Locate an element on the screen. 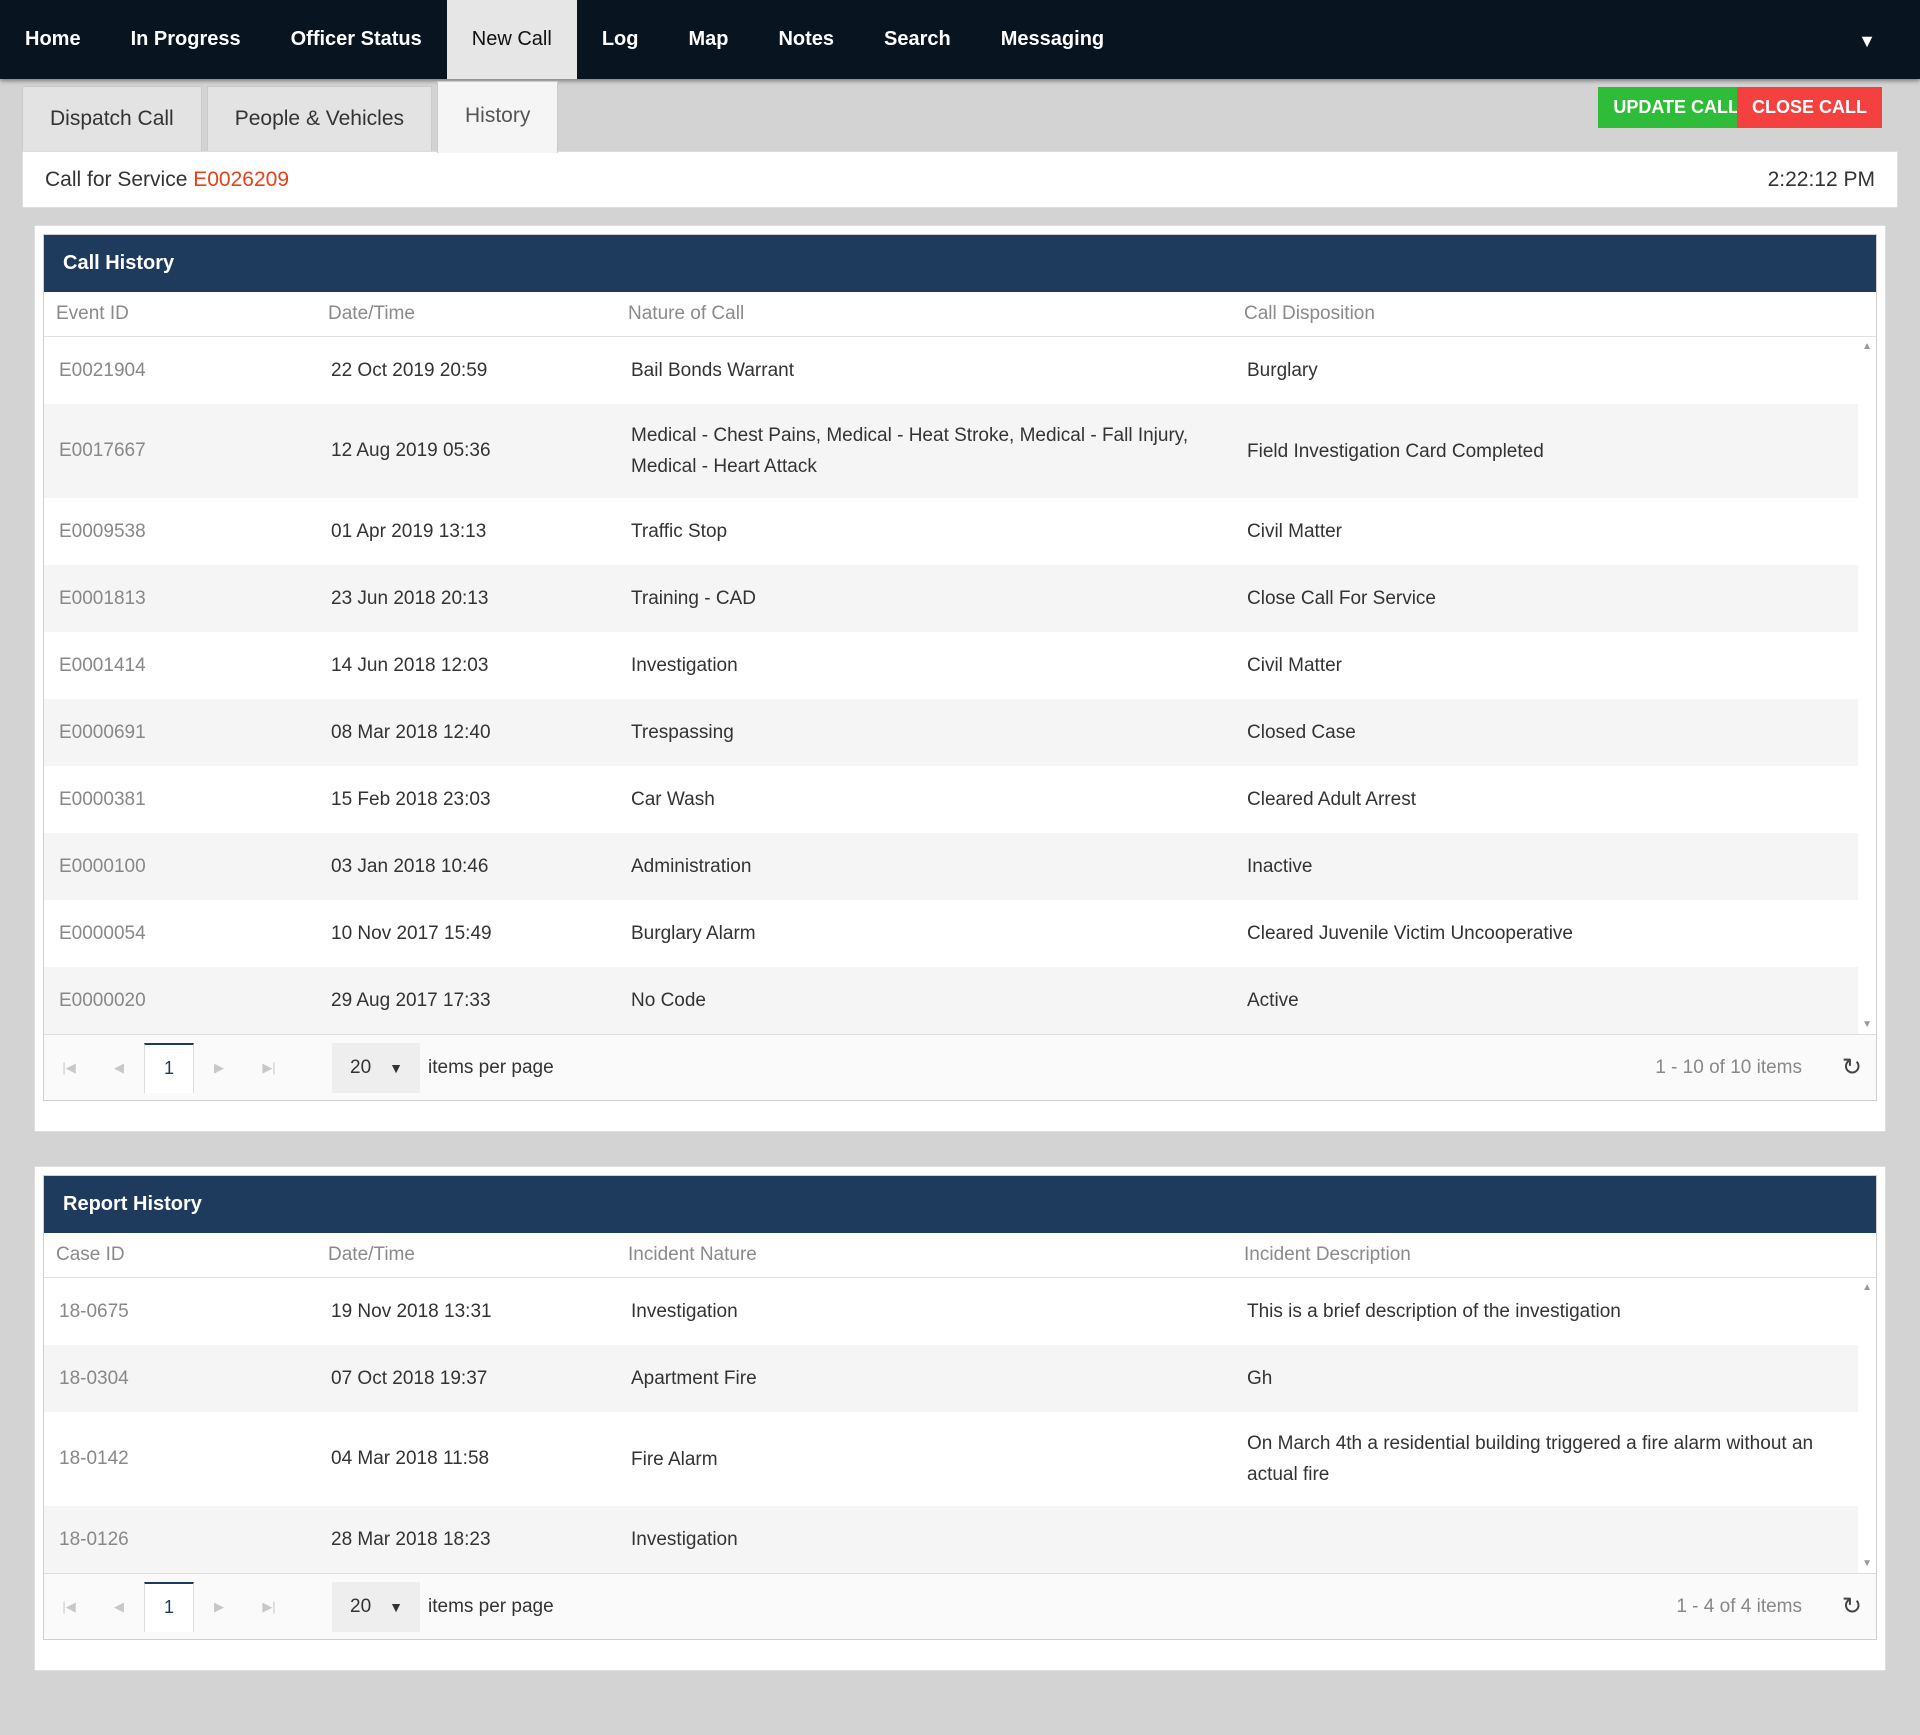 The height and width of the screenshot is (1735, 1920). cell-nature: Car Wash is located at coordinates (673, 799).